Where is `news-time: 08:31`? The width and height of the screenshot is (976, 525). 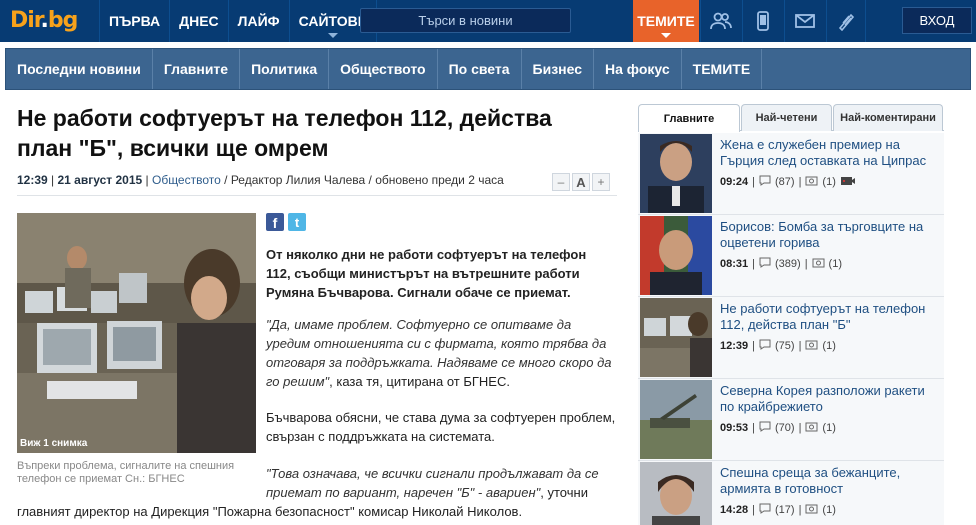
news-time: 08:31 is located at coordinates (734, 264).